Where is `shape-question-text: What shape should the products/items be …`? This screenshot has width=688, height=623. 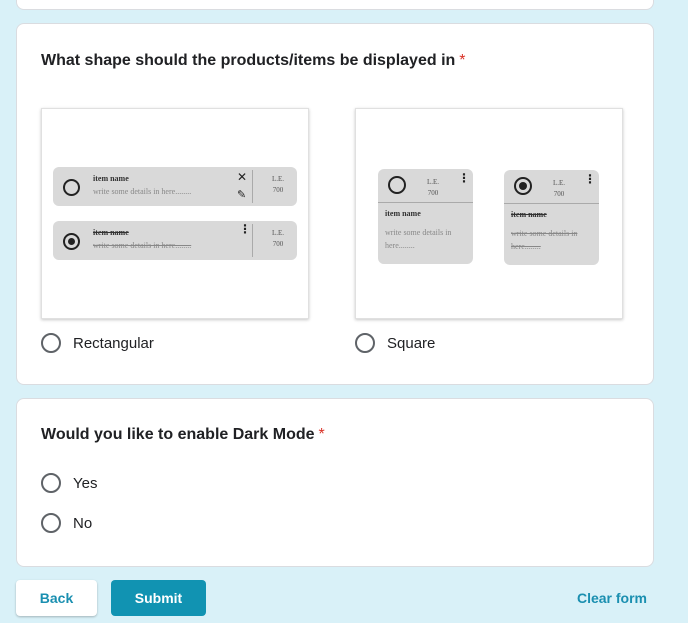 shape-question-text: What shape should the products/items be … is located at coordinates (248, 60).